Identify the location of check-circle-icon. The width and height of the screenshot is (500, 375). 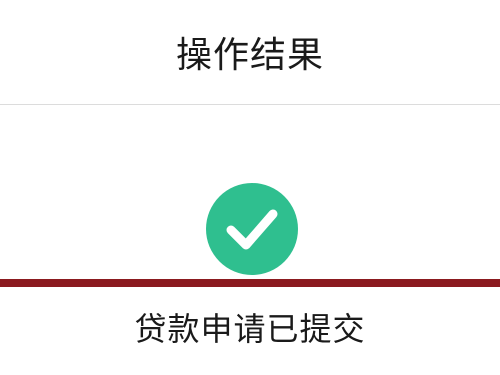
(252, 229).